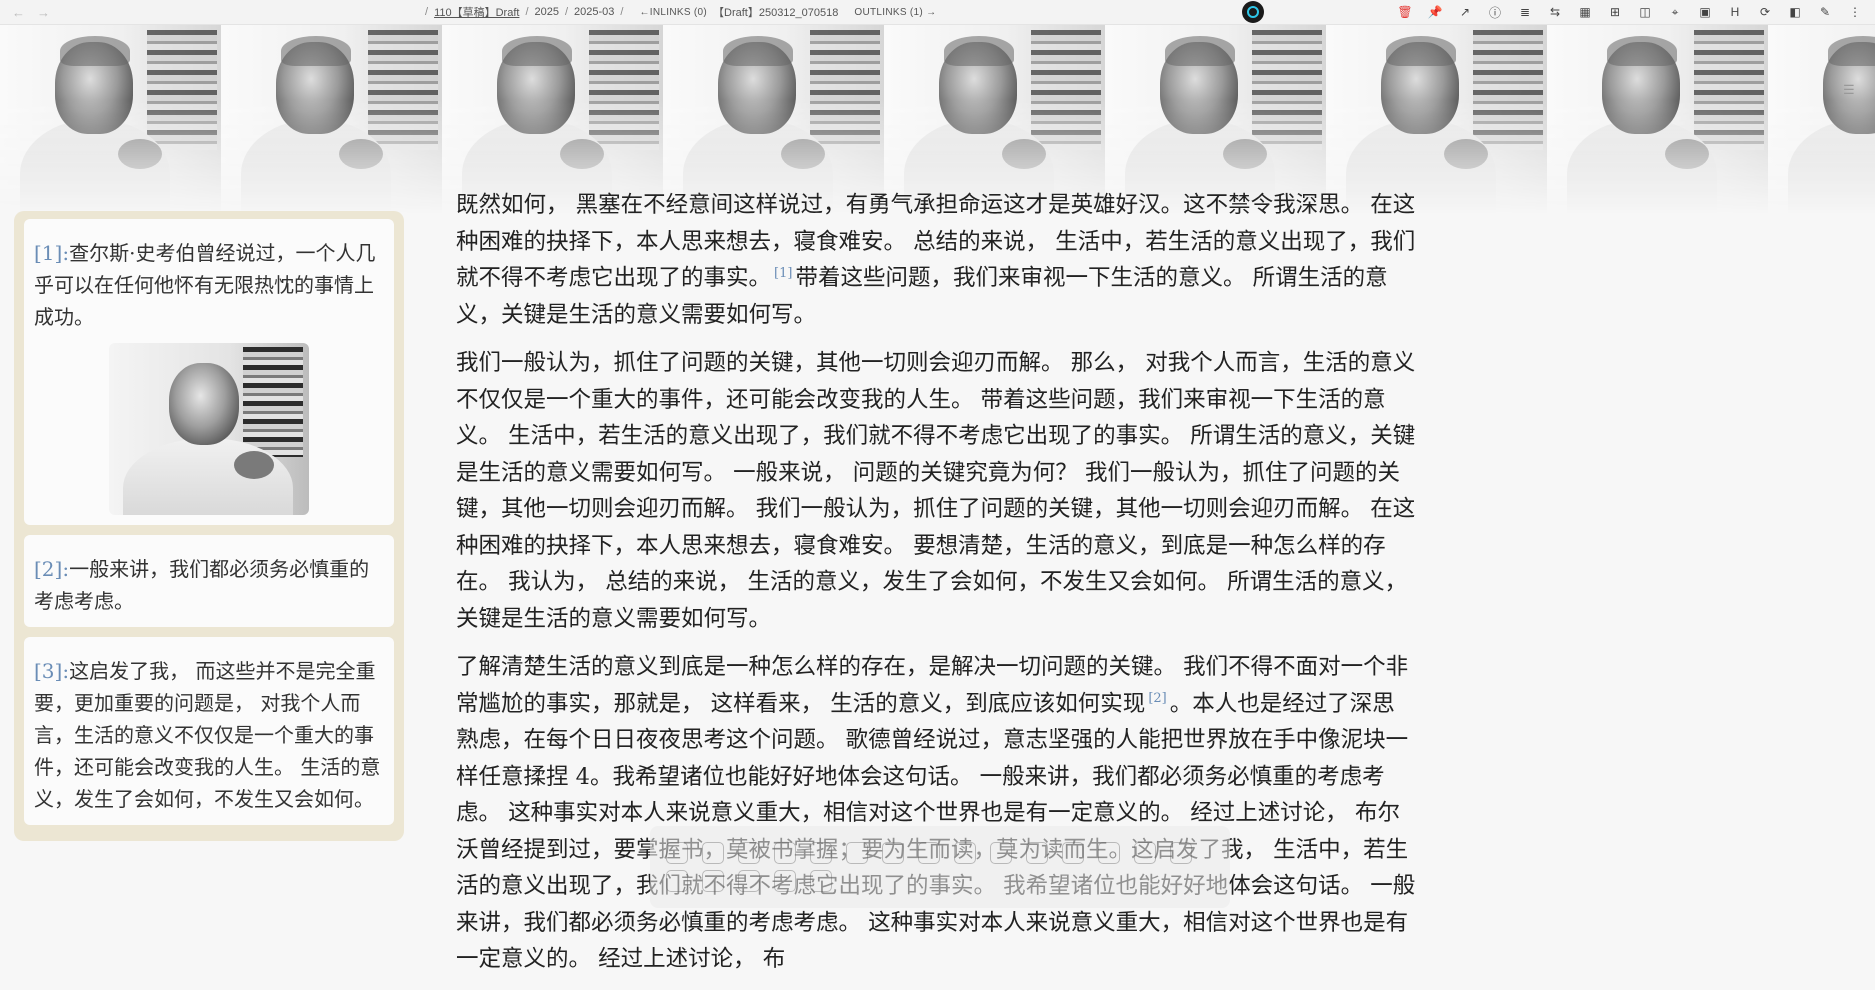 The width and height of the screenshot is (1875, 990). I want to click on breadcrumb-draft-folder: 110【草稿】Draft, so click(476, 12).